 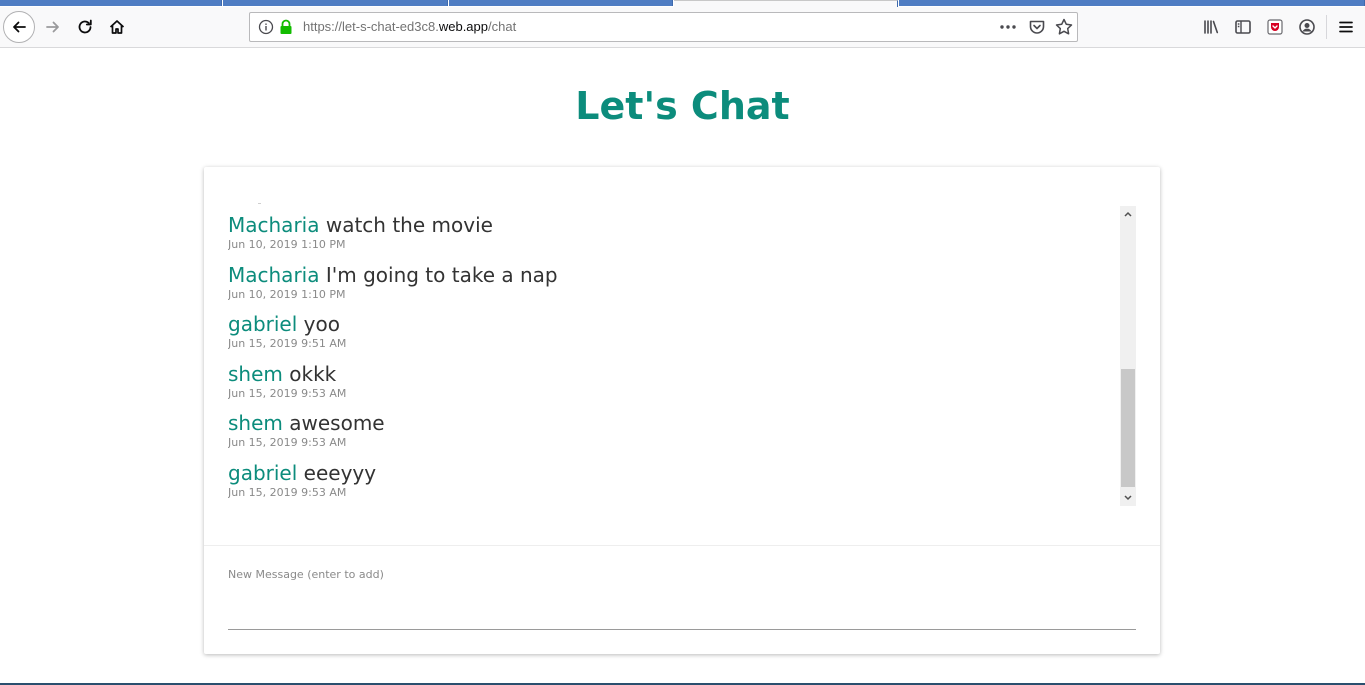 What do you see at coordinates (441, 275) in the screenshot?
I see `message-text: I'm going to take a nap` at bounding box center [441, 275].